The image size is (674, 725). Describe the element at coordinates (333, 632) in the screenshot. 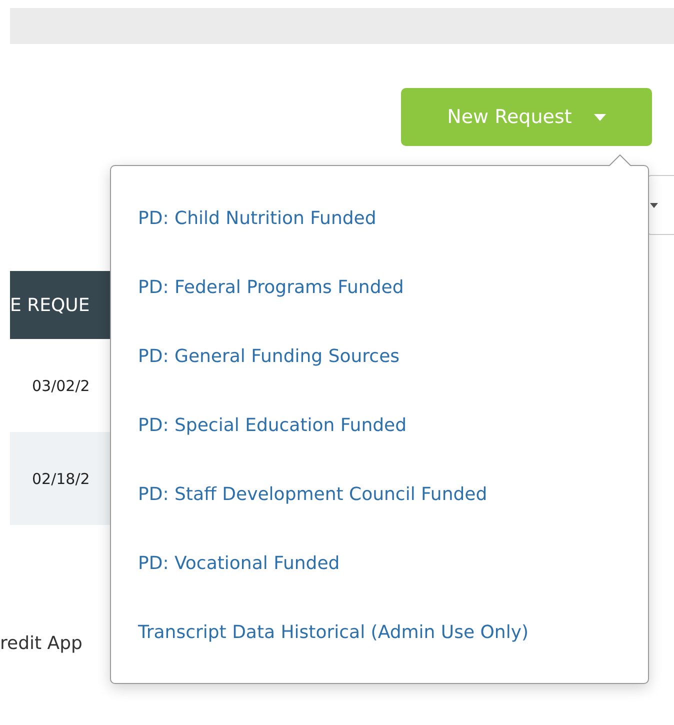

I see `menu-item: Transcript Data Historical (Admin Use Only)` at that location.